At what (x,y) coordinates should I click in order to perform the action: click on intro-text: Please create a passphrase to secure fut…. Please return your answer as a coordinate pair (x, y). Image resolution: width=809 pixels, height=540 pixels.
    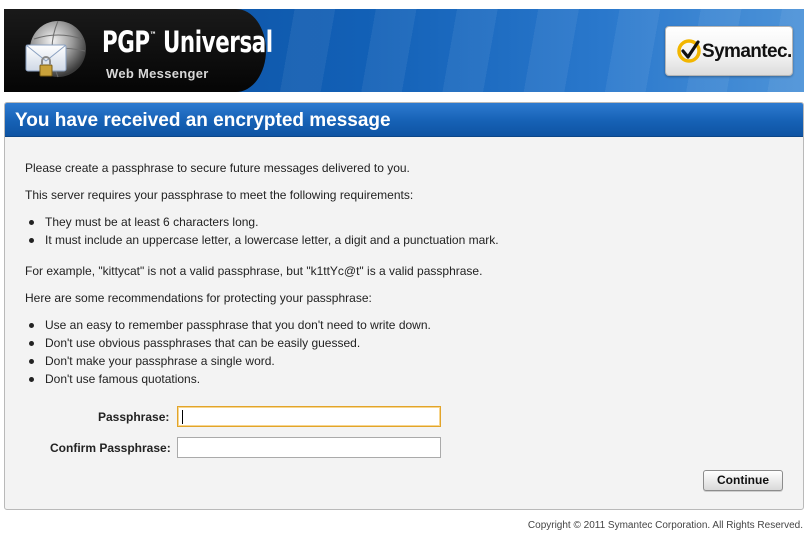
    Looking at the image, I should click on (217, 168).